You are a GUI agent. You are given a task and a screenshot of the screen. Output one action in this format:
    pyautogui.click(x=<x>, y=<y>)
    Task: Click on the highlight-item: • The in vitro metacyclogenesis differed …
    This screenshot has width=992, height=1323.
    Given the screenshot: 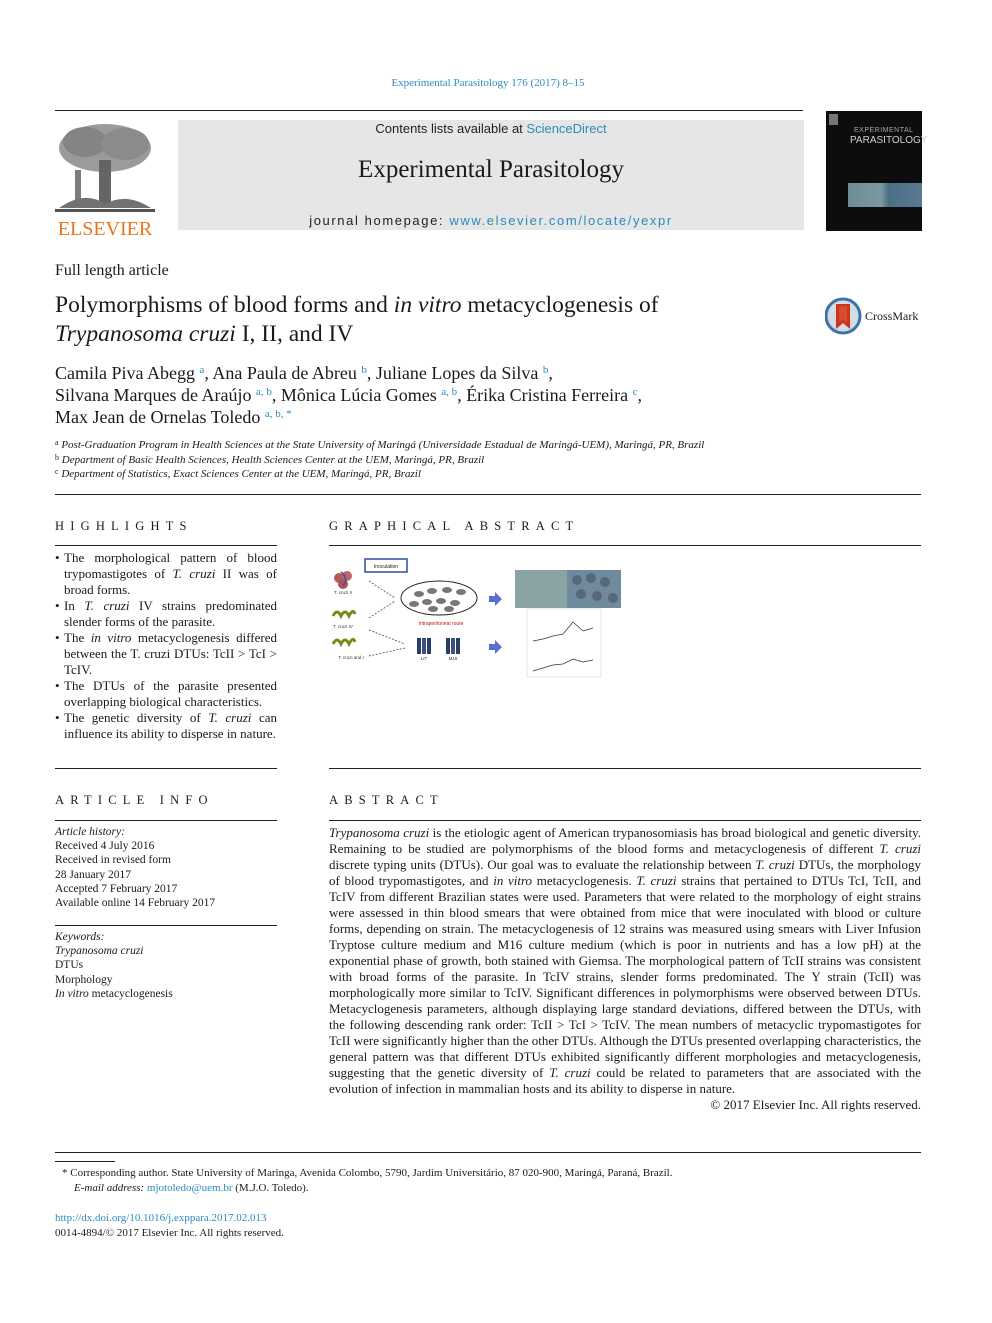 What is the action you would take?
    pyautogui.click(x=166, y=653)
    